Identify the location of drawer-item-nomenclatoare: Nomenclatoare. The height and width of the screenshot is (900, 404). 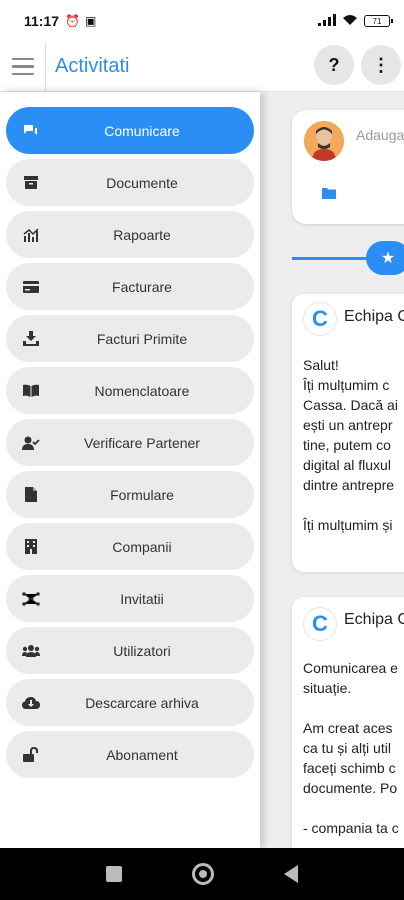
(130, 390).